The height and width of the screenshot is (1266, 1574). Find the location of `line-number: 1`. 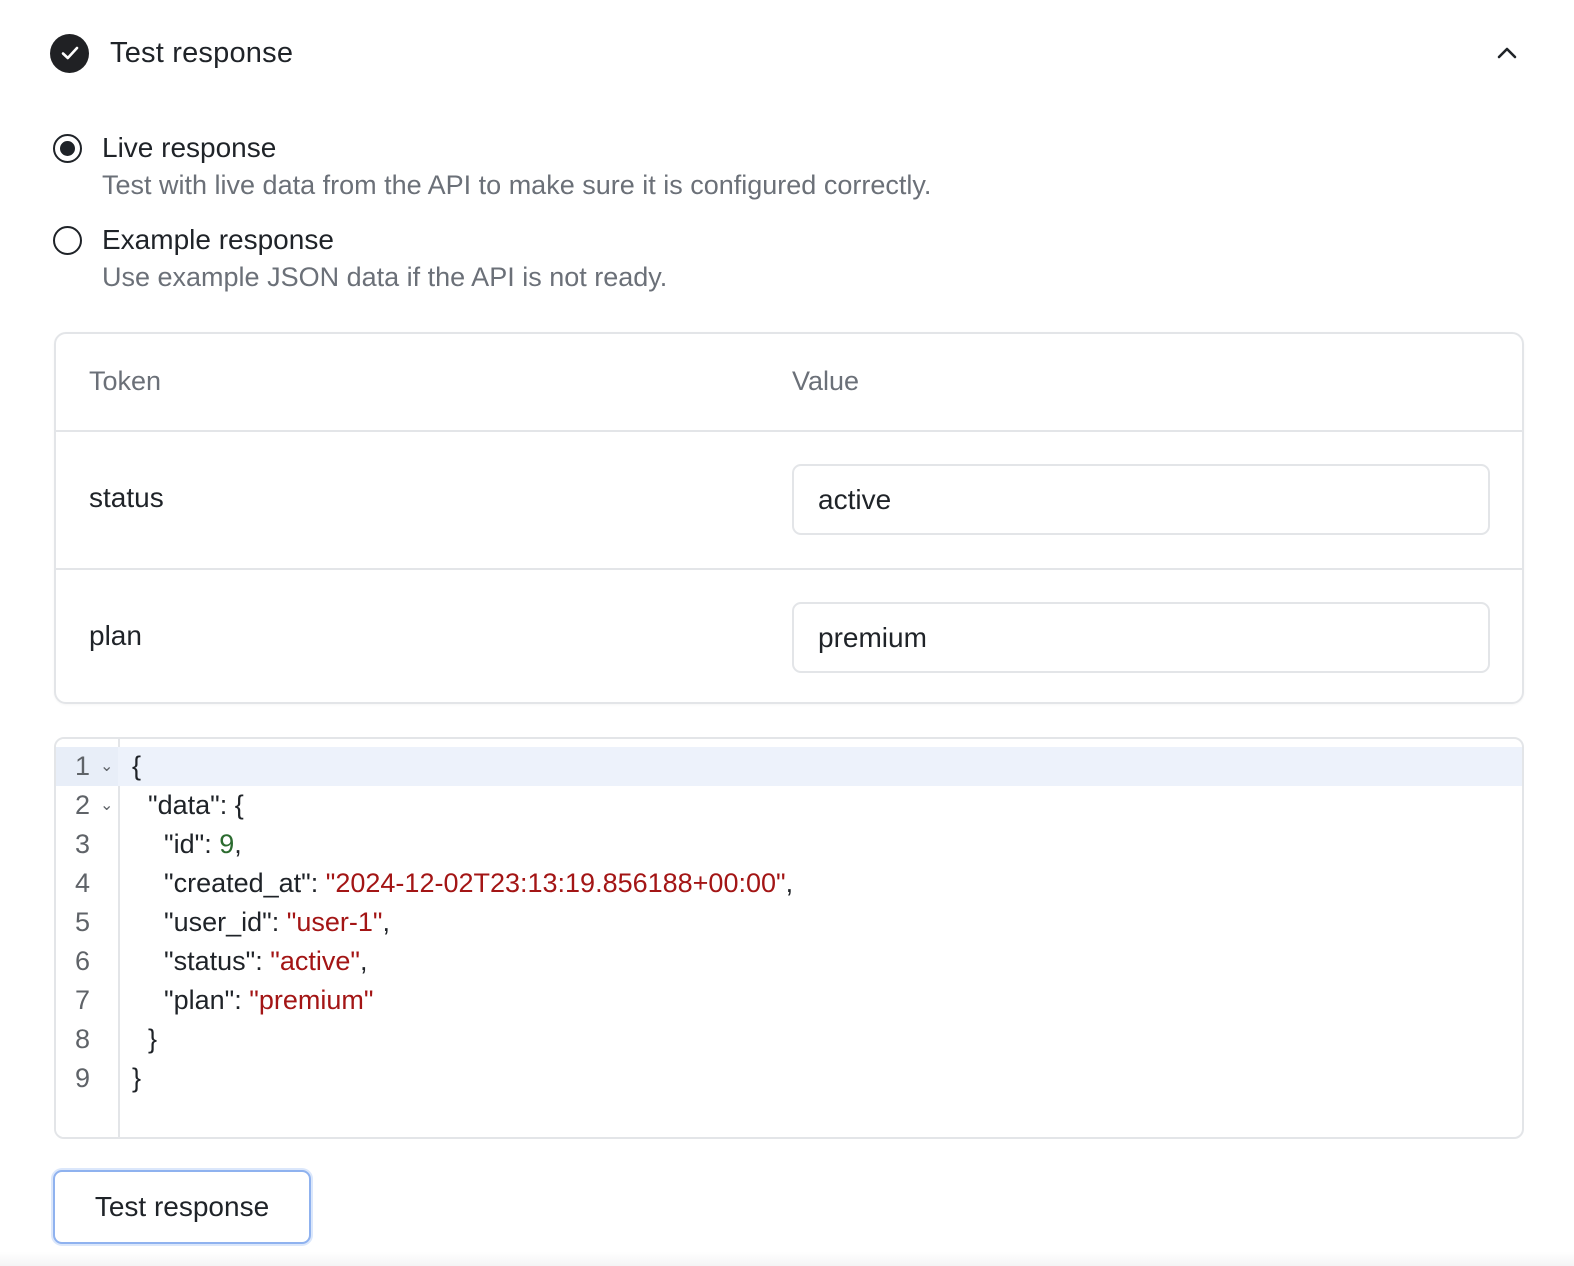

line-number: 1 is located at coordinates (82, 766).